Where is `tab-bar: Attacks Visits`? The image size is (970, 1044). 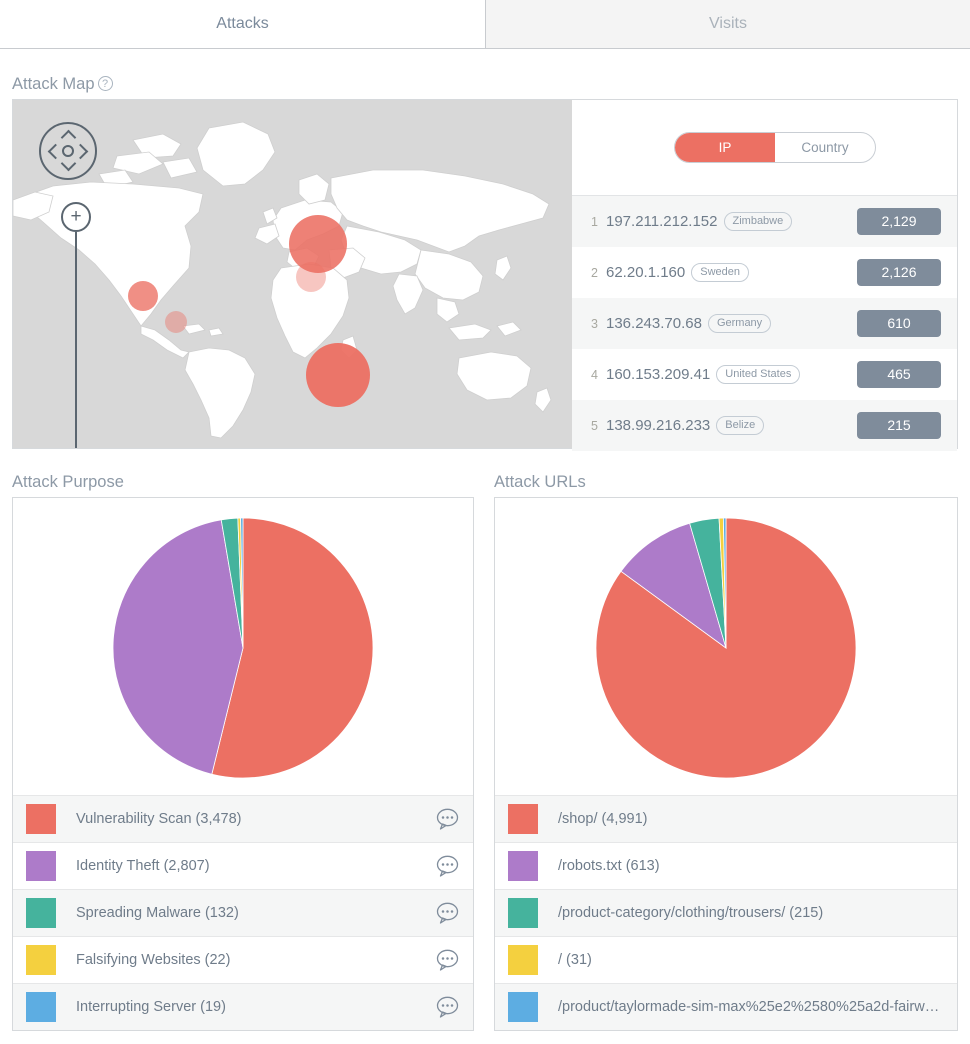 tab-bar: Attacks Visits is located at coordinates (485, 24).